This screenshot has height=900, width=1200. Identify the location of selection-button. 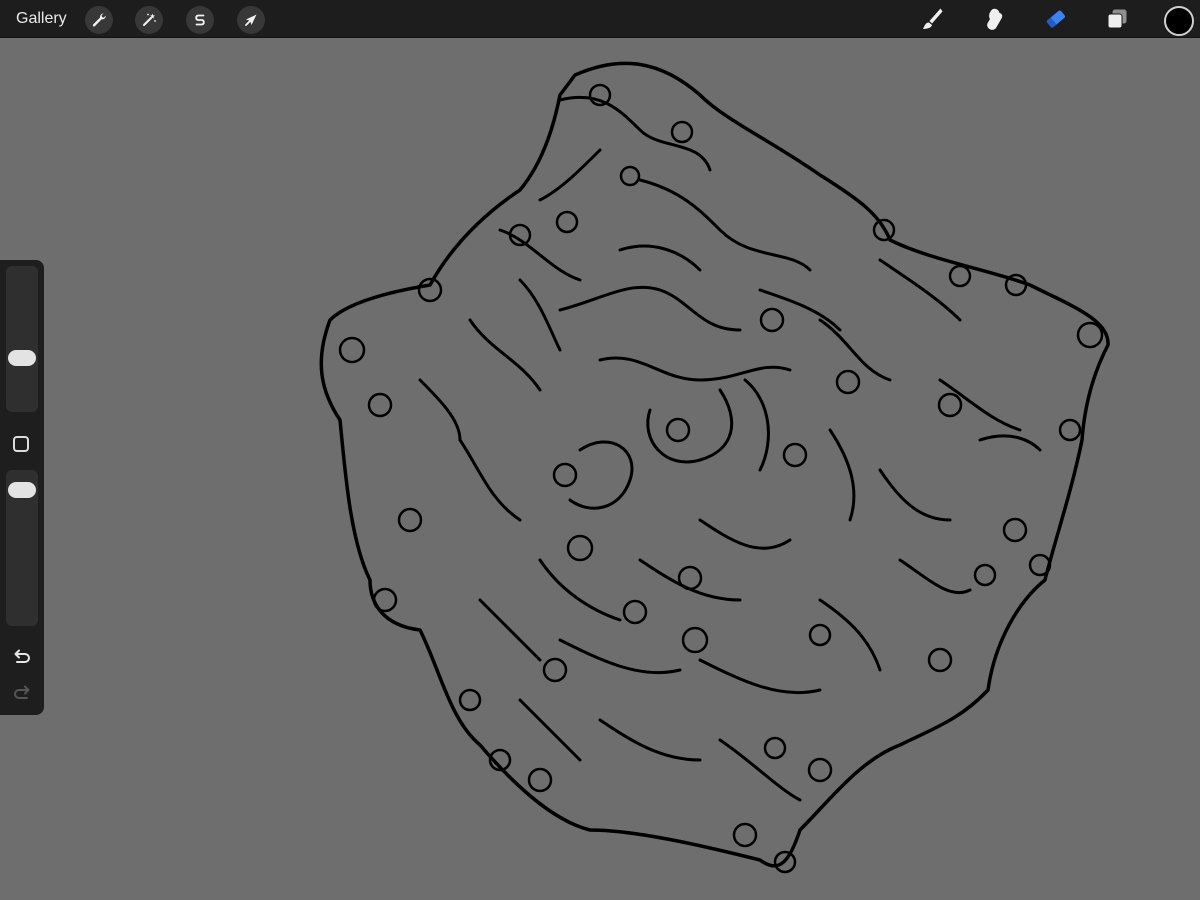
(200, 20).